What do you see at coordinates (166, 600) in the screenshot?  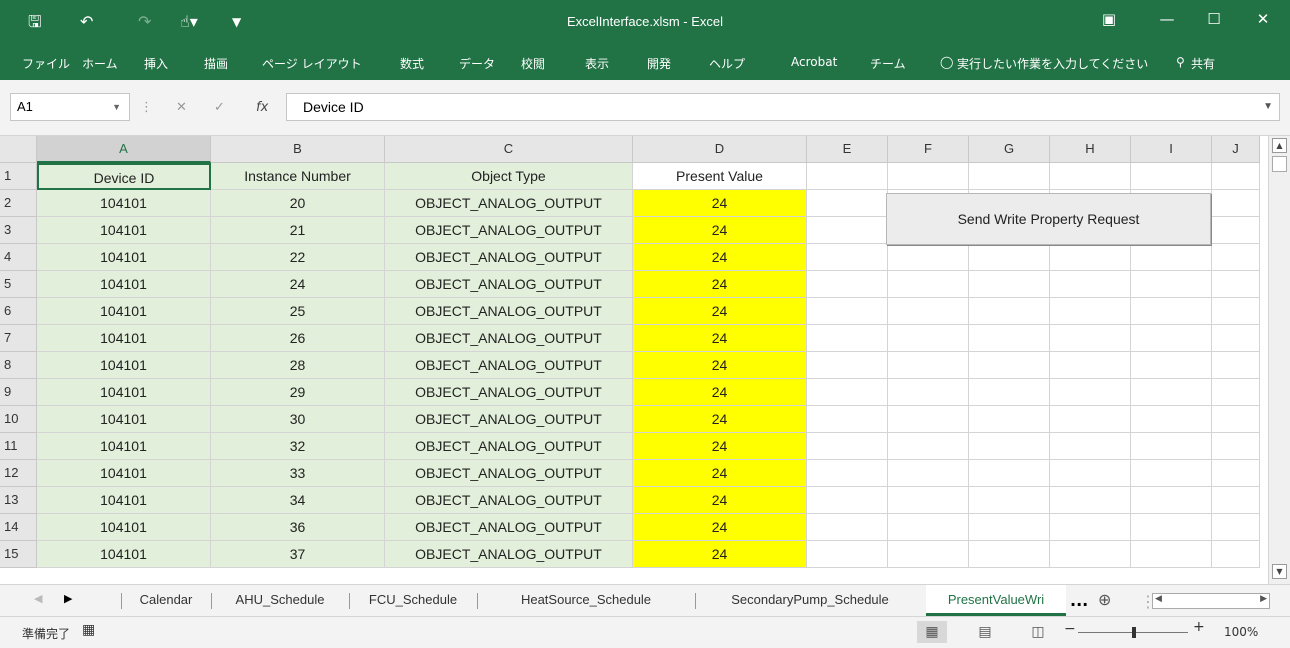 I see `sheet-tab-calendar: Calendar` at bounding box center [166, 600].